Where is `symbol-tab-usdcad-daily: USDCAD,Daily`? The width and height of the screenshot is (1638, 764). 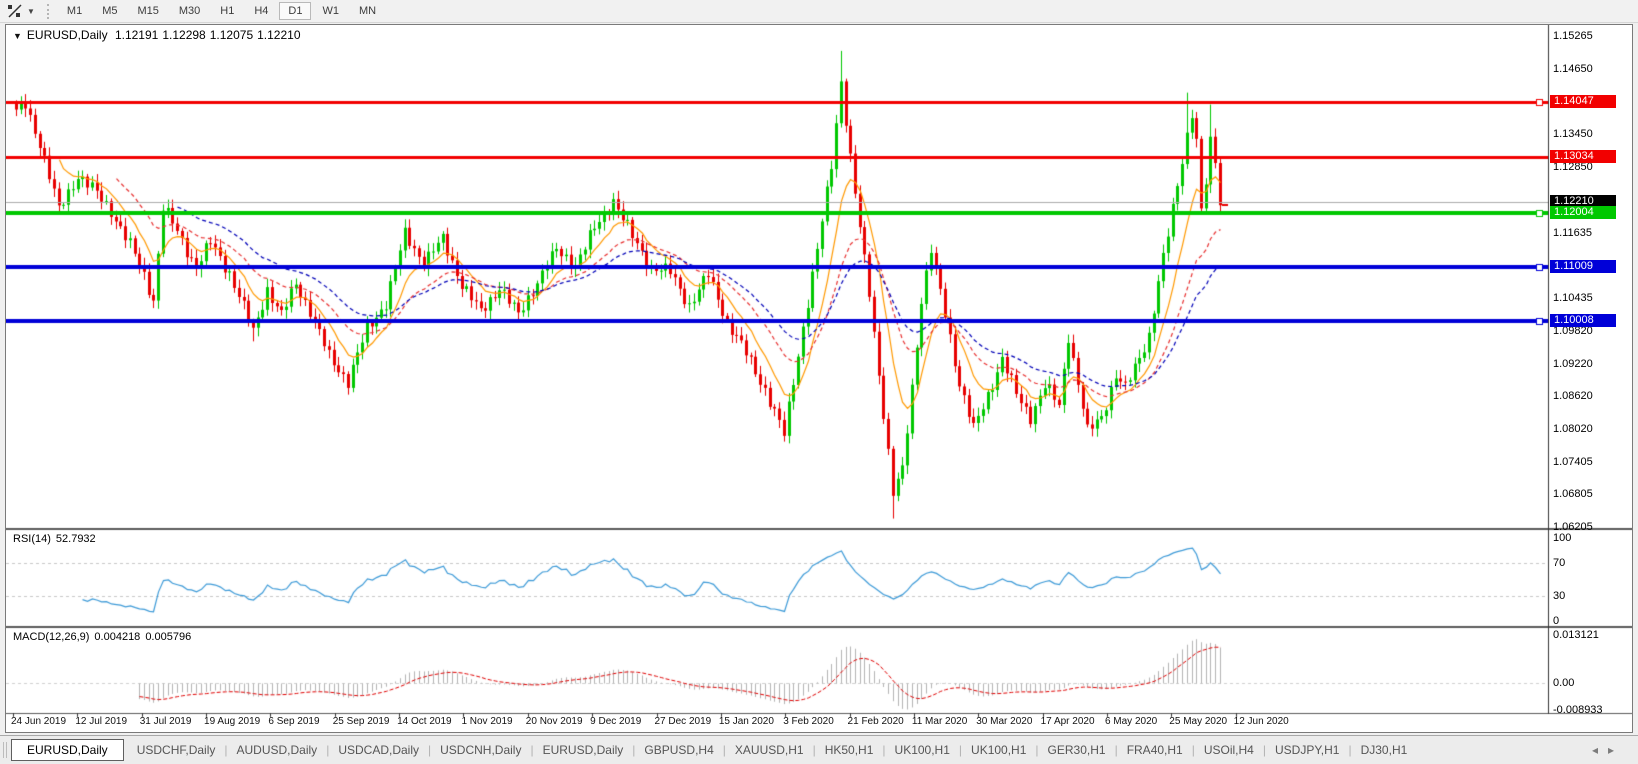
symbol-tab-usdcad-daily: USDCAD,Daily is located at coordinates (378, 750).